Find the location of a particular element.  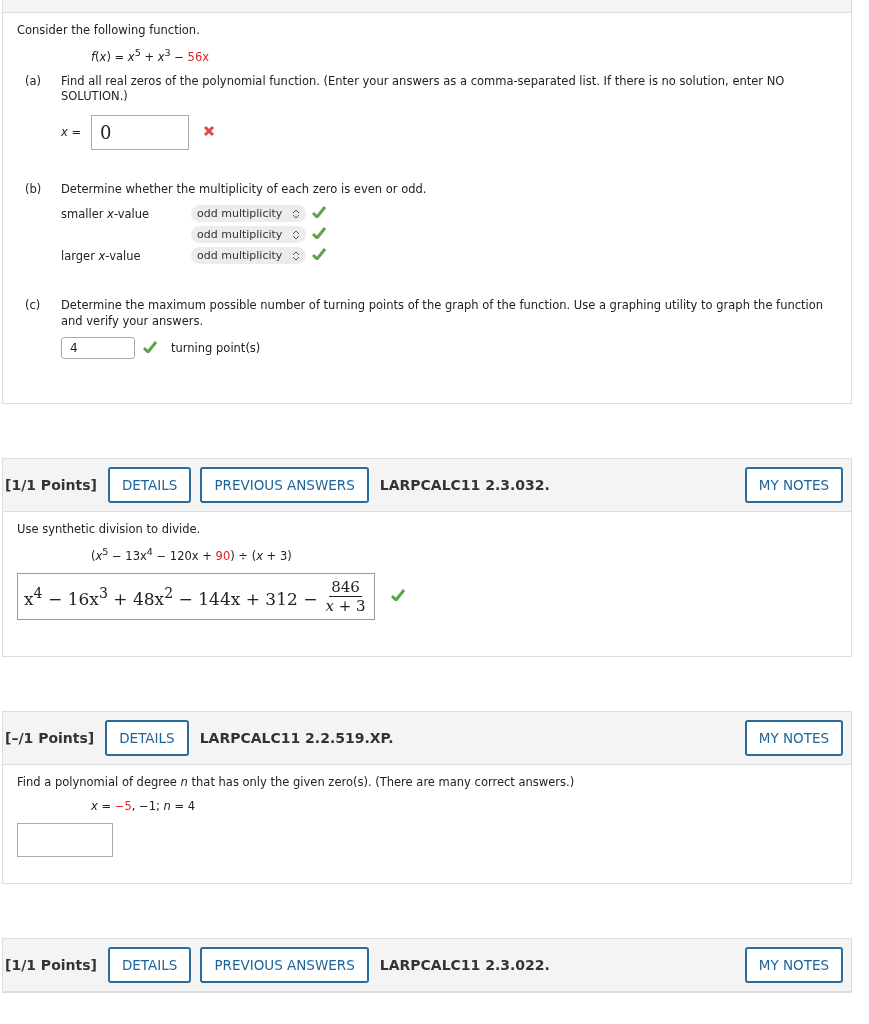

answer-field: 4 is located at coordinates (98, 348).